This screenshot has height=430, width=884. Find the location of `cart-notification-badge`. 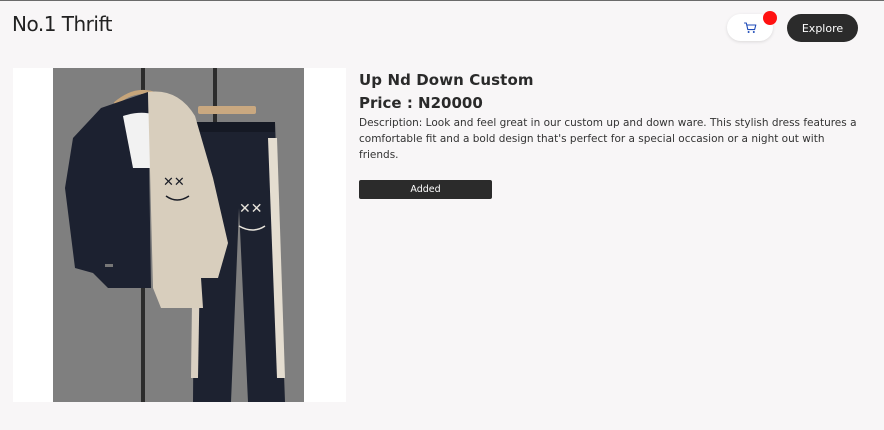

cart-notification-badge is located at coordinates (770, 18).